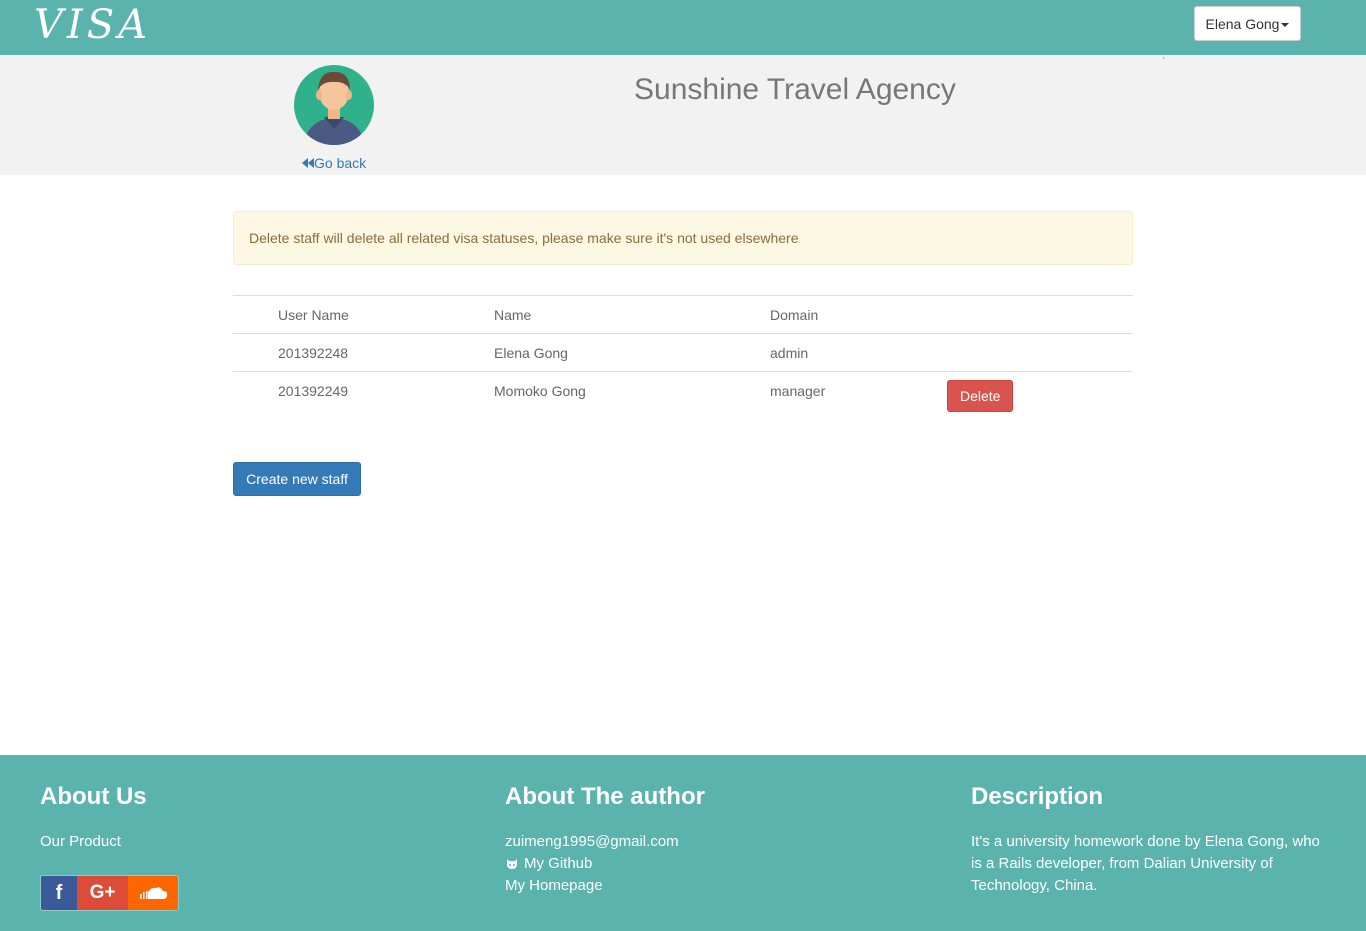 Image resolution: width=1366 pixels, height=931 pixels. Describe the element at coordinates (386, 314) in the screenshot. I see `header-username: User Name` at that location.